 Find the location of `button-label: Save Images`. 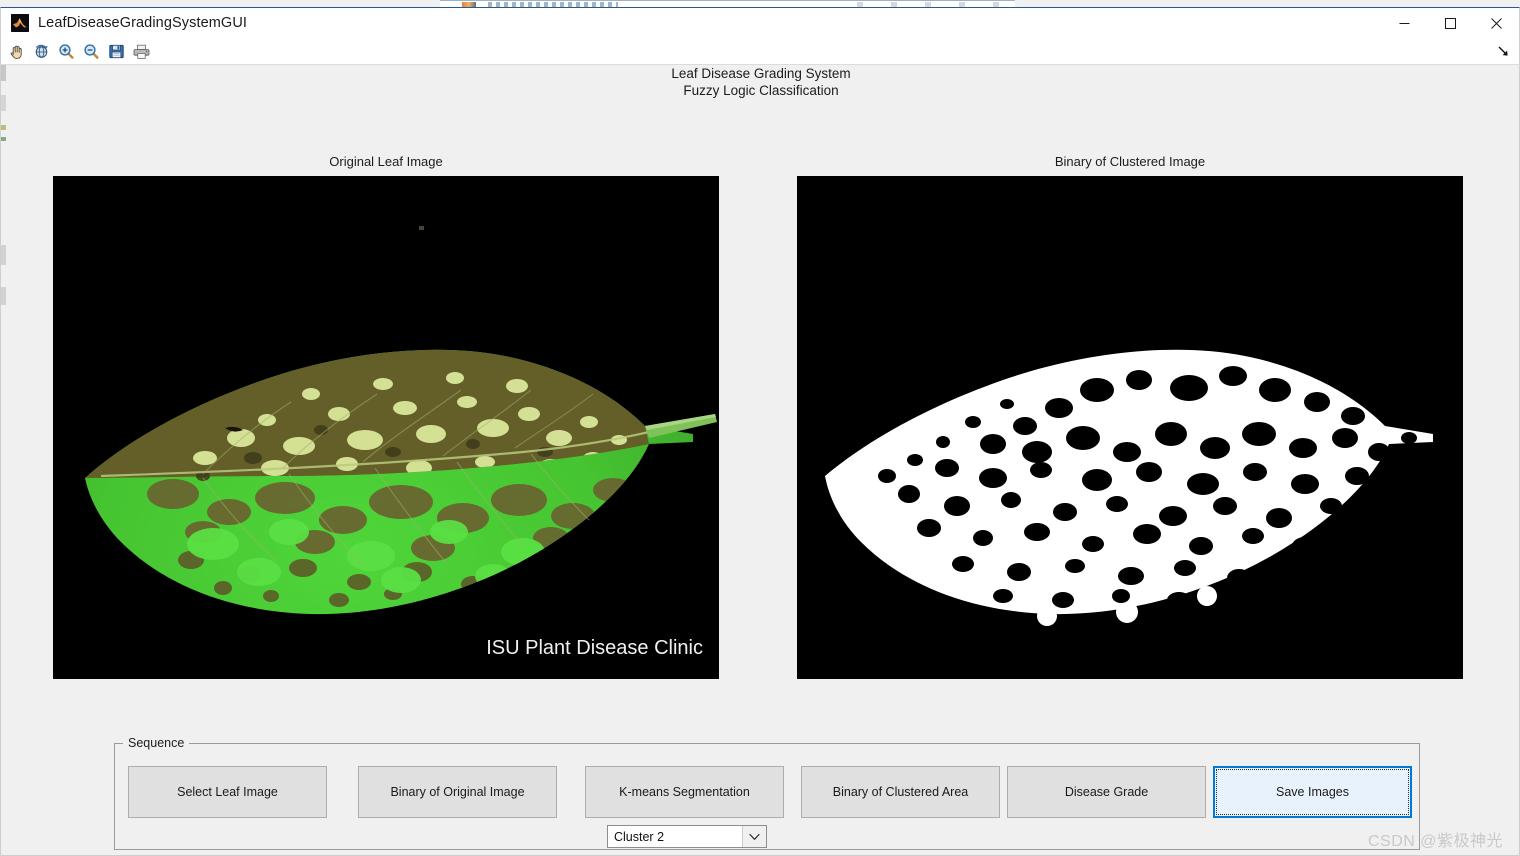

button-label: Save Images is located at coordinates (1312, 792).